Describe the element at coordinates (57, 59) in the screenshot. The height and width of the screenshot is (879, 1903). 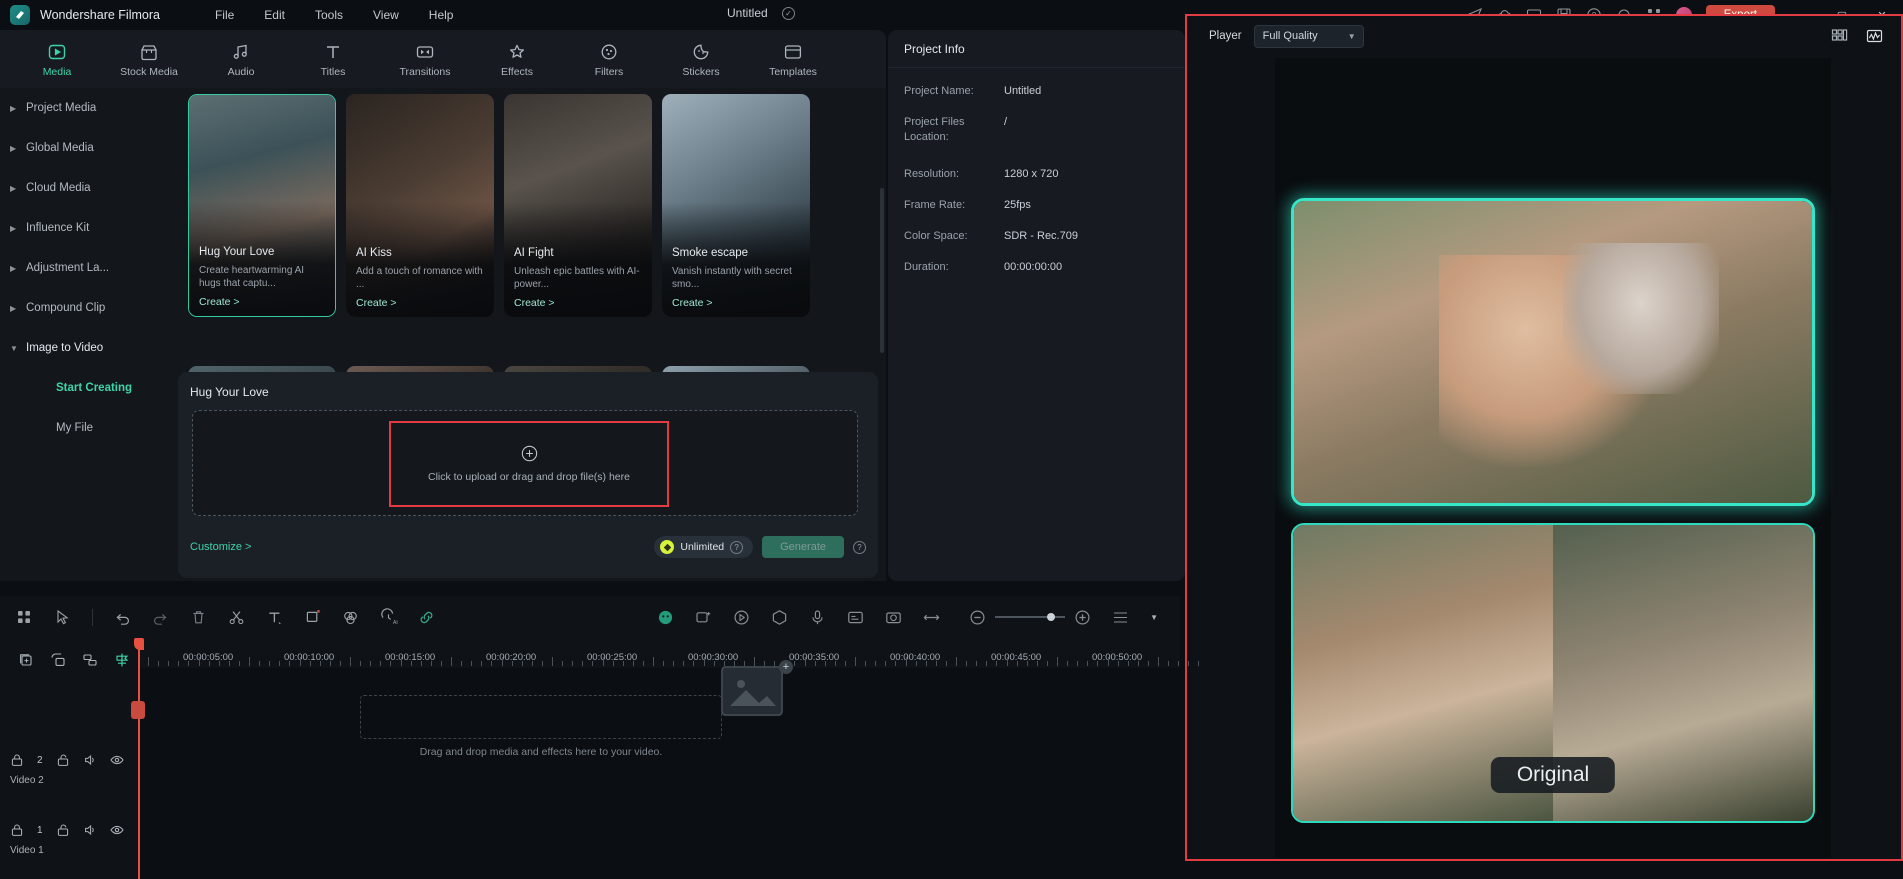
I see `tab-media: Media` at that location.